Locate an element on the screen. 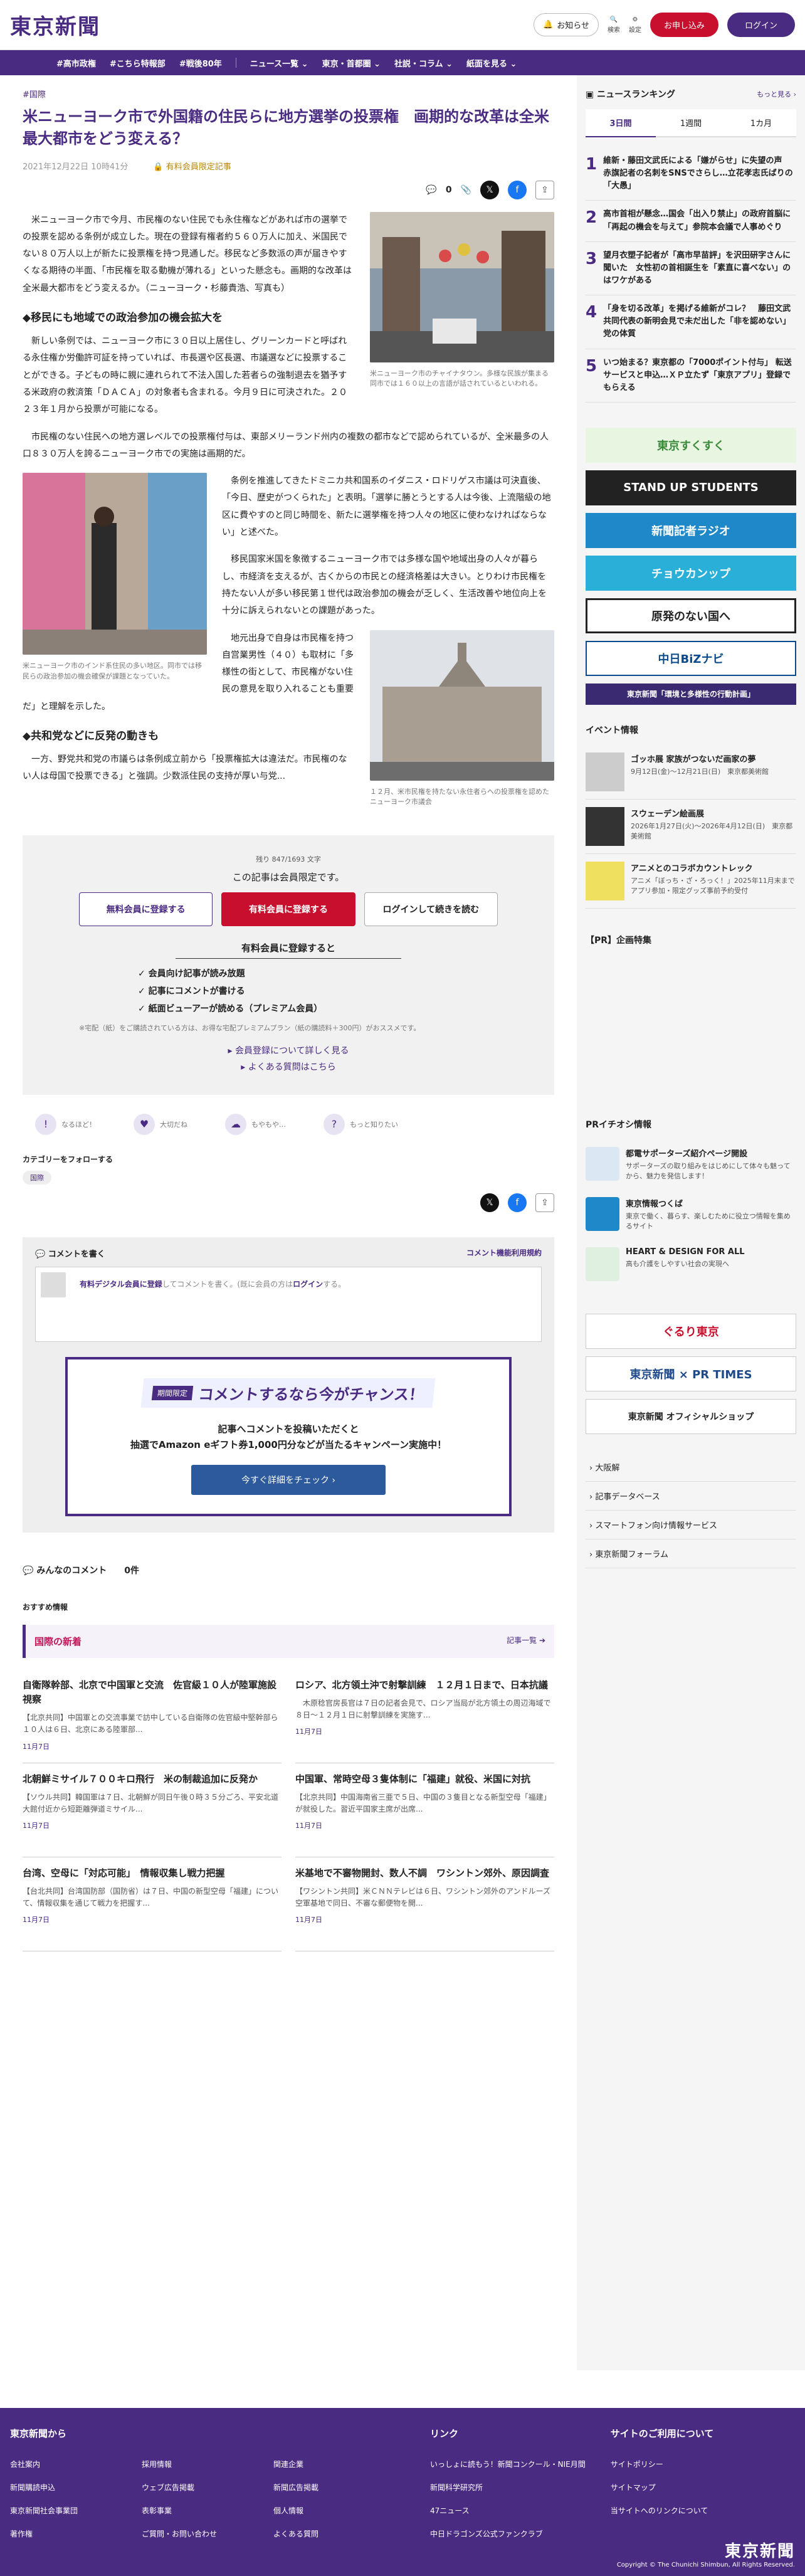 The height and width of the screenshot is (2576, 805). side-link: › 大阪解 is located at coordinates (691, 1468).